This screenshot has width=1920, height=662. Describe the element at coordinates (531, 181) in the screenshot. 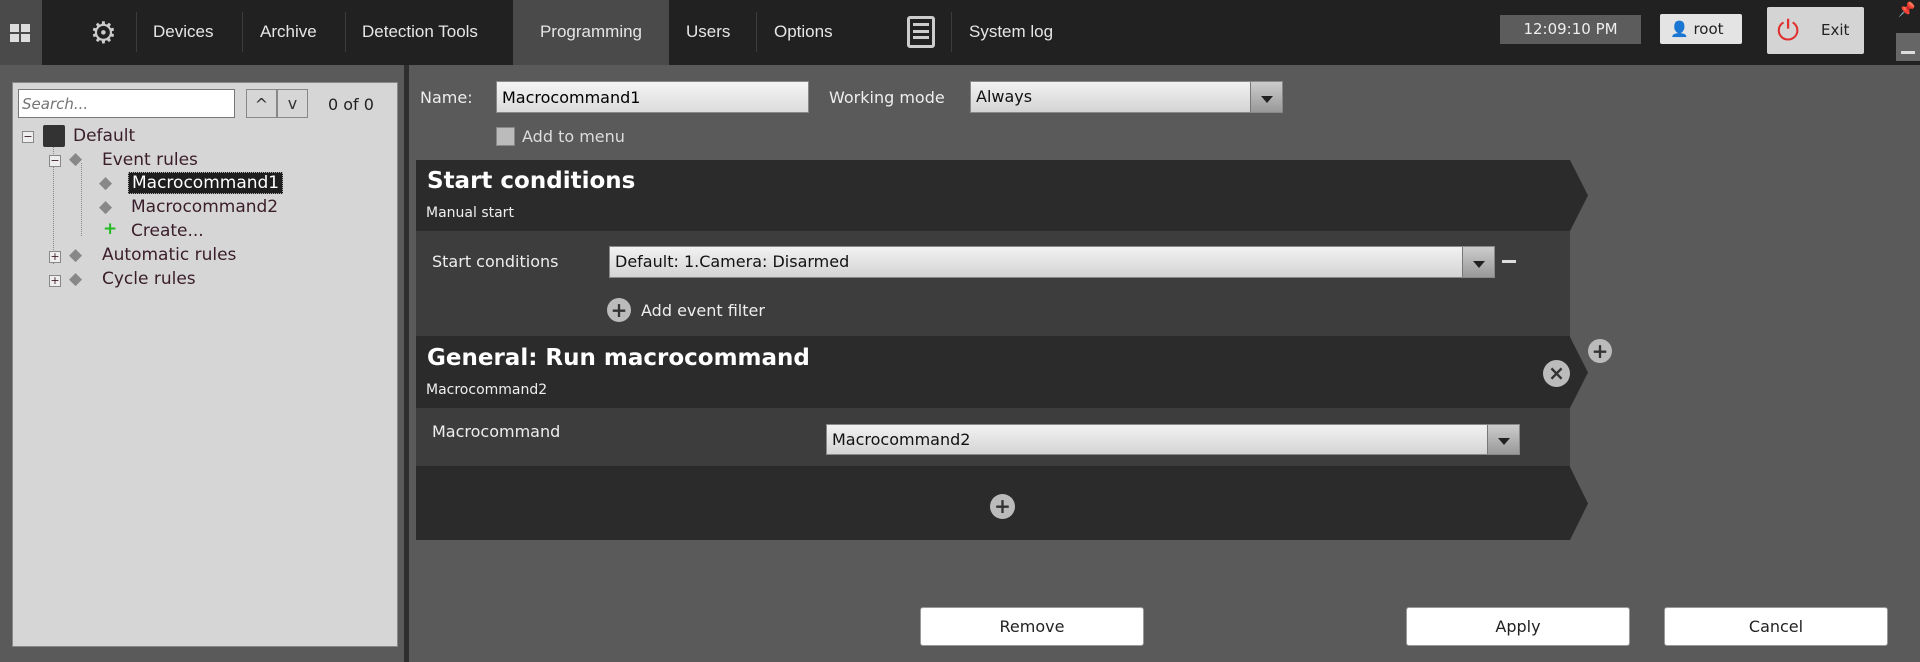

I see `start-conditions-title: Start conditions` at that location.